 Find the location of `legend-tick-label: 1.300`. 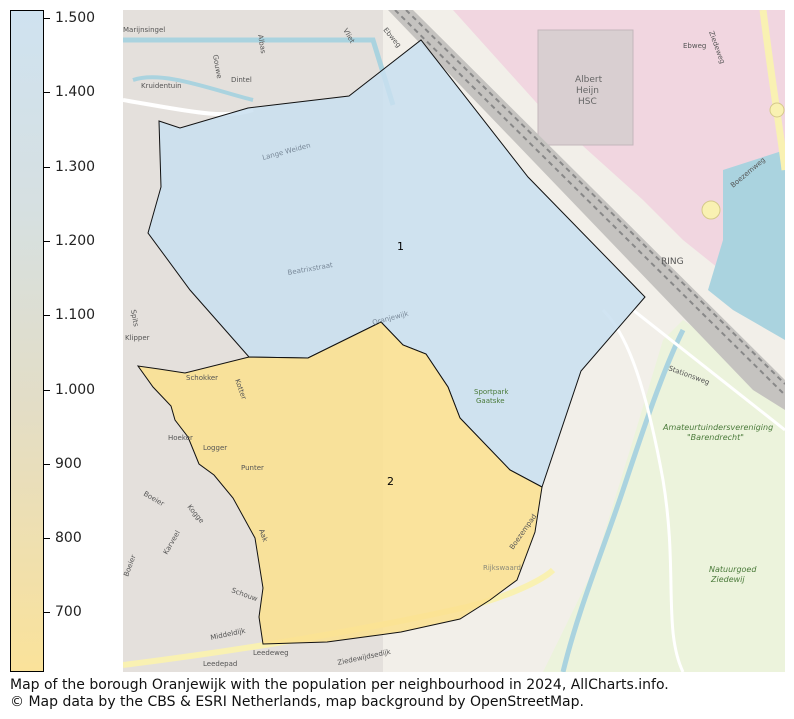

legend-tick-label: 1.300 is located at coordinates (75, 166).